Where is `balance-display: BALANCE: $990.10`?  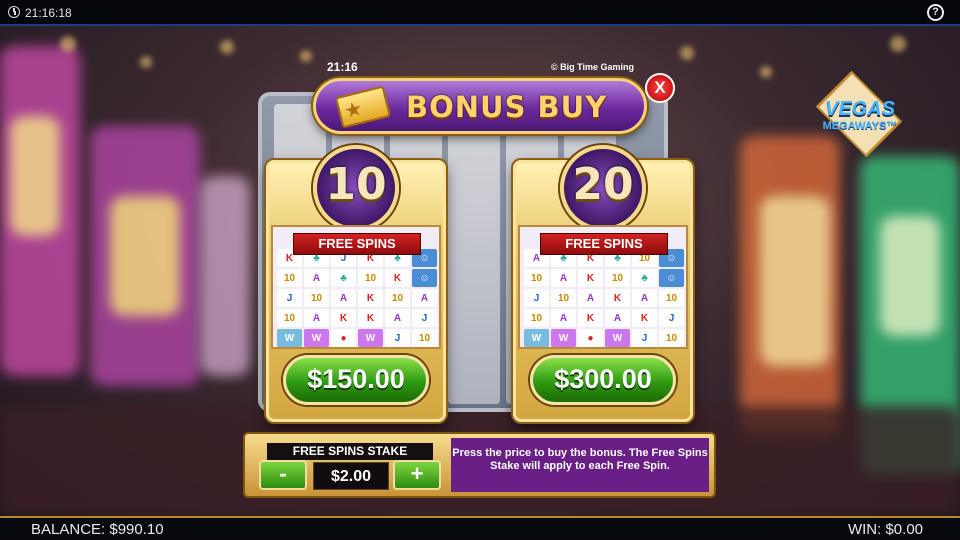 balance-display: BALANCE: $990.10 is located at coordinates (97, 529).